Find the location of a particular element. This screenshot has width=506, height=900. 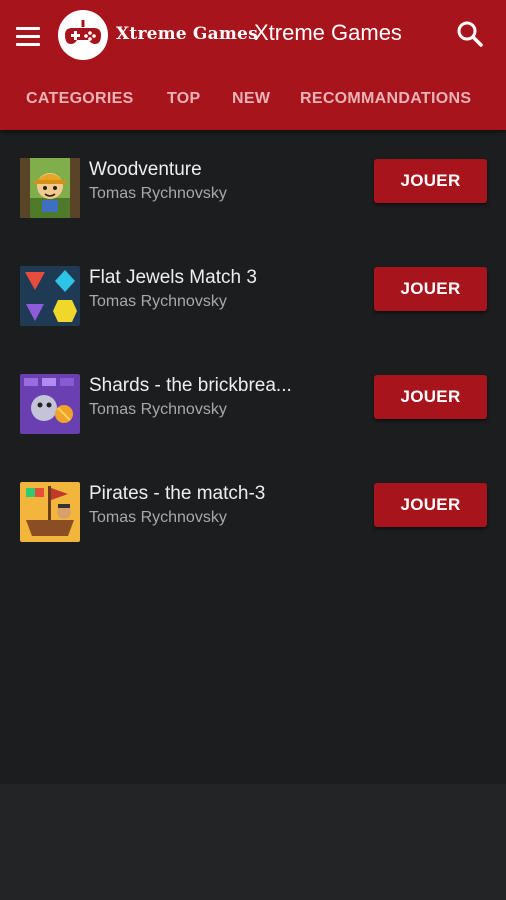

gamepad-logo-icon is located at coordinates (83, 35).